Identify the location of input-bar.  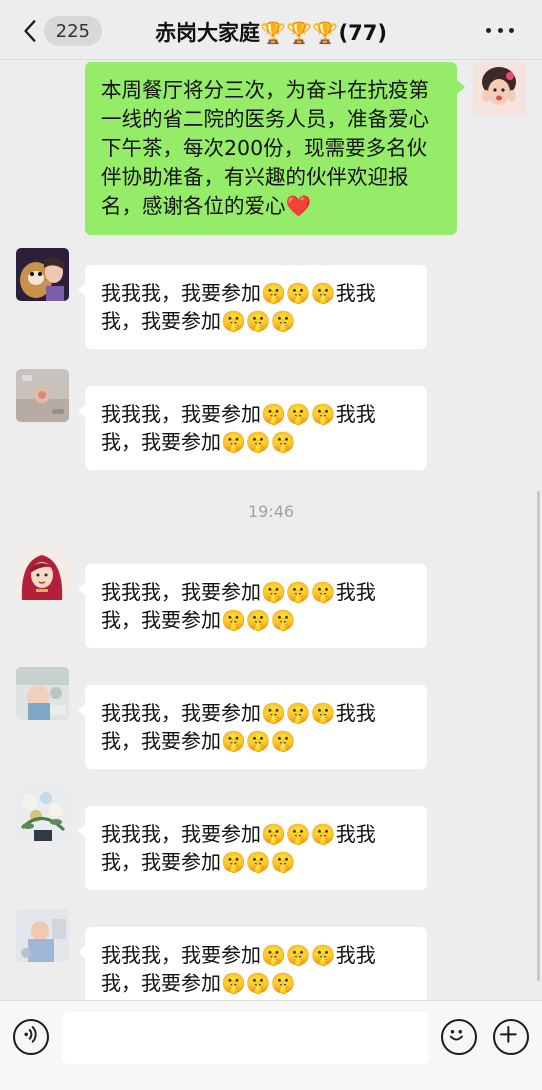
(271, 1045).